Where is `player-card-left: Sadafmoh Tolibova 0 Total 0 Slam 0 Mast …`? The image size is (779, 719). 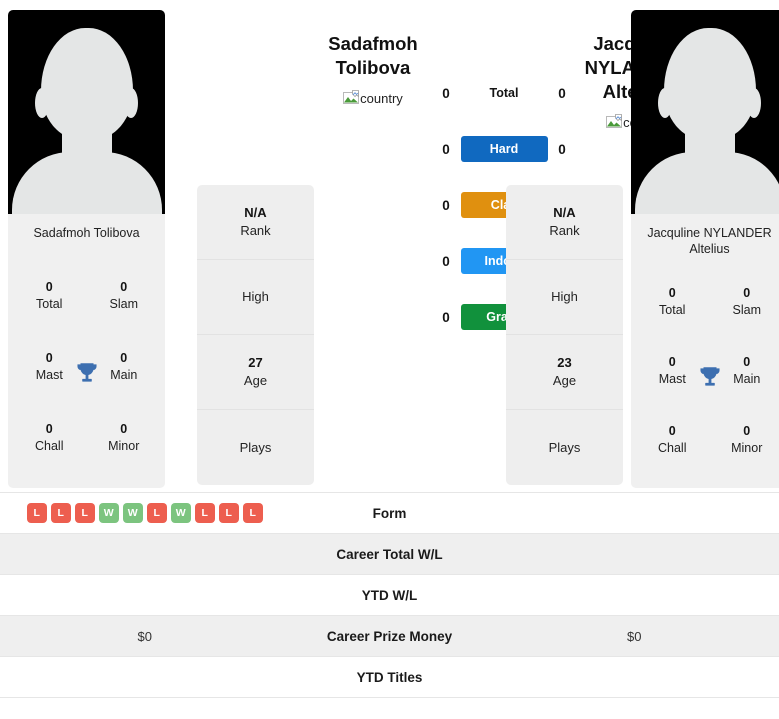
player-card-left: Sadafmoh Tolibova 0 Total 0 Slam 0 Mast … is located at coordinates (86, 249).